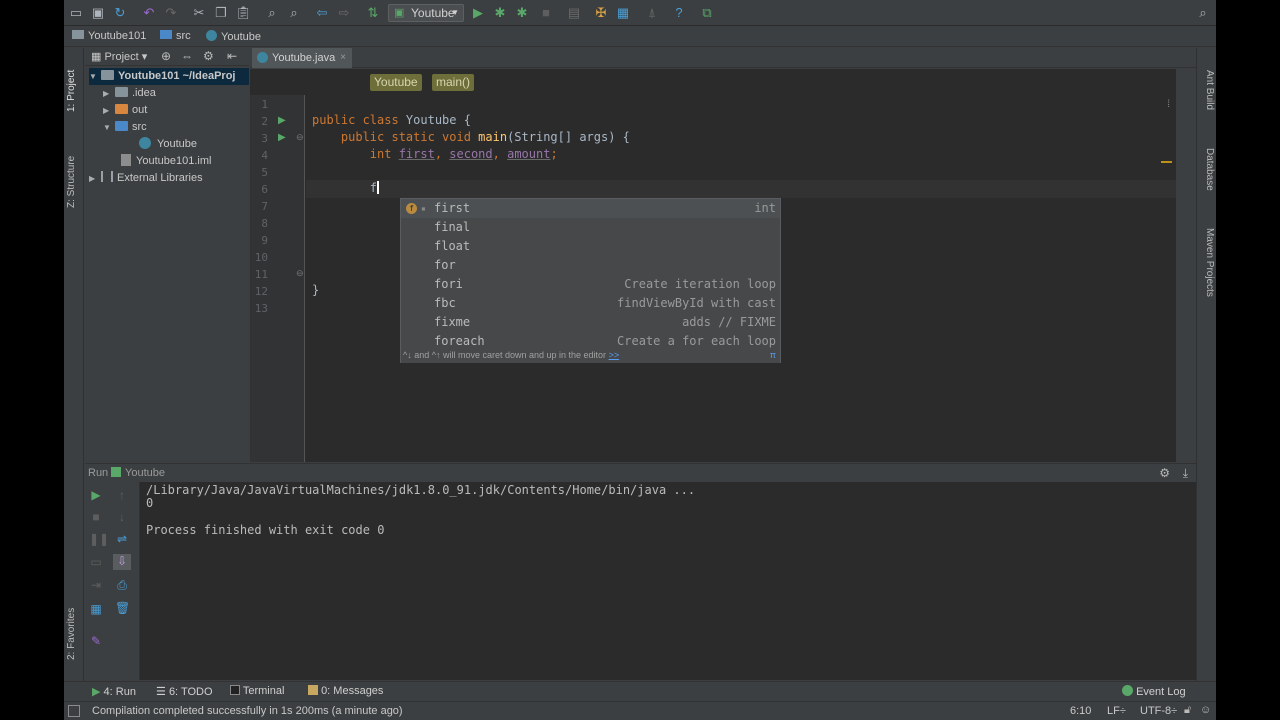 The image size is (1280, 720). I want to click on tab-project: 1: Project, so click(71, 91).